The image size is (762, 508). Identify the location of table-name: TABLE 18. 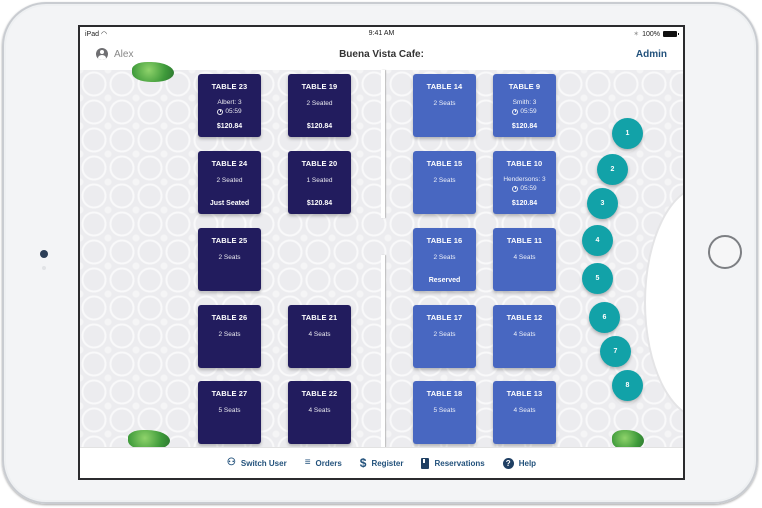
(444, 393).